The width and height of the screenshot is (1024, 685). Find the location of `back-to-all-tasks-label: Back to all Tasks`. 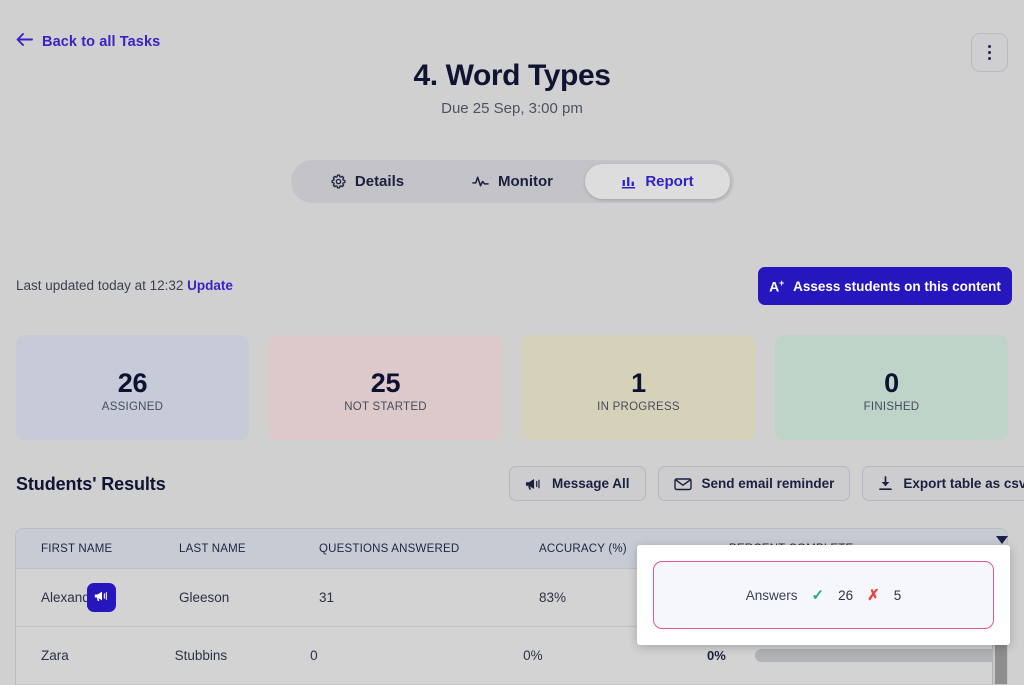

back-to-all-tasks-label: Back to all Tasks is located at coordinates (101, 41).